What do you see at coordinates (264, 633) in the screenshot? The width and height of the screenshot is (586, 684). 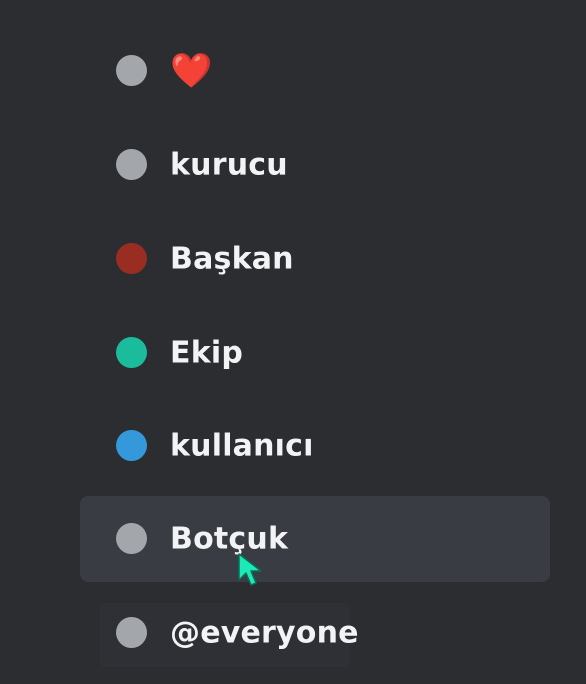 I see `role-label: @everyone` at bounding box center [264, 633].